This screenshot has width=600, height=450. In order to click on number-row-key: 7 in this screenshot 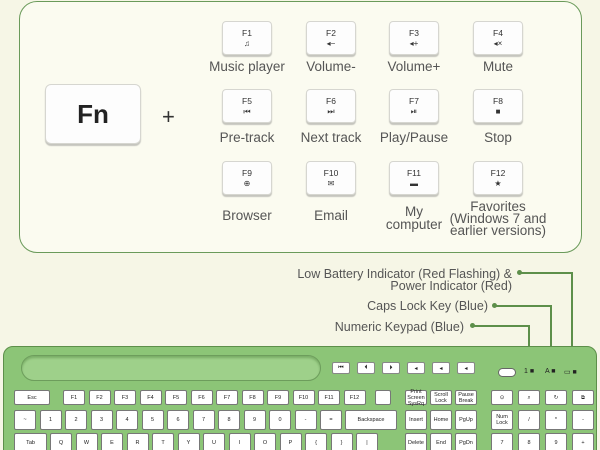, I will do `click(203, 420)`.